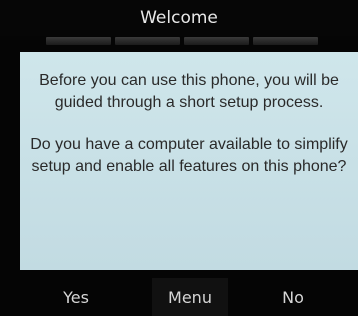 The image size is (358, 316). I want to click on screen-title: Welcome, so click(179, 18).